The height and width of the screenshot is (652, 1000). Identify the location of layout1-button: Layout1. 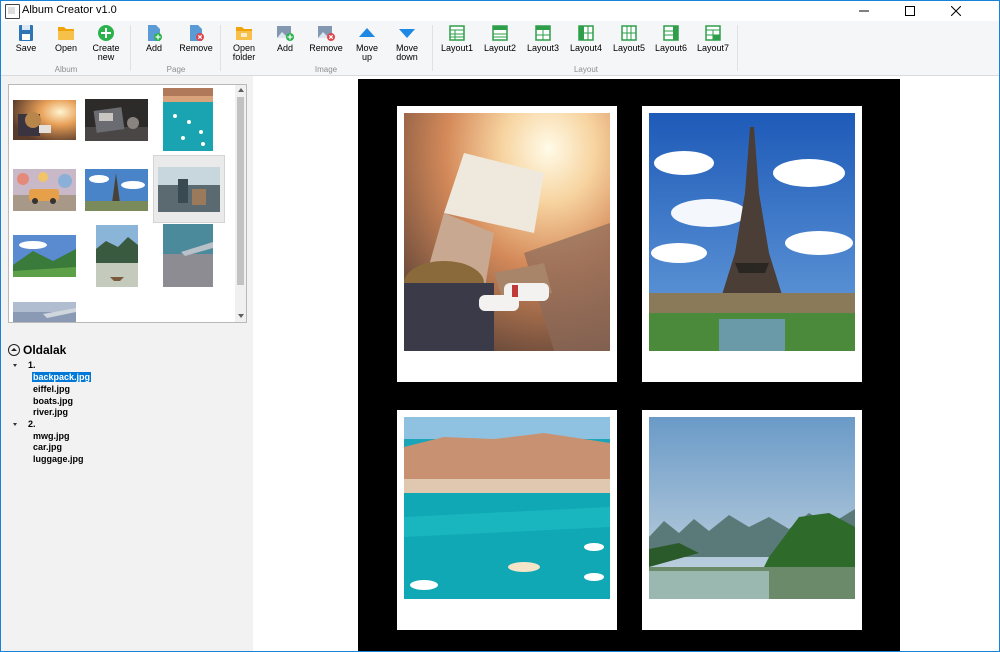
(457, 38).